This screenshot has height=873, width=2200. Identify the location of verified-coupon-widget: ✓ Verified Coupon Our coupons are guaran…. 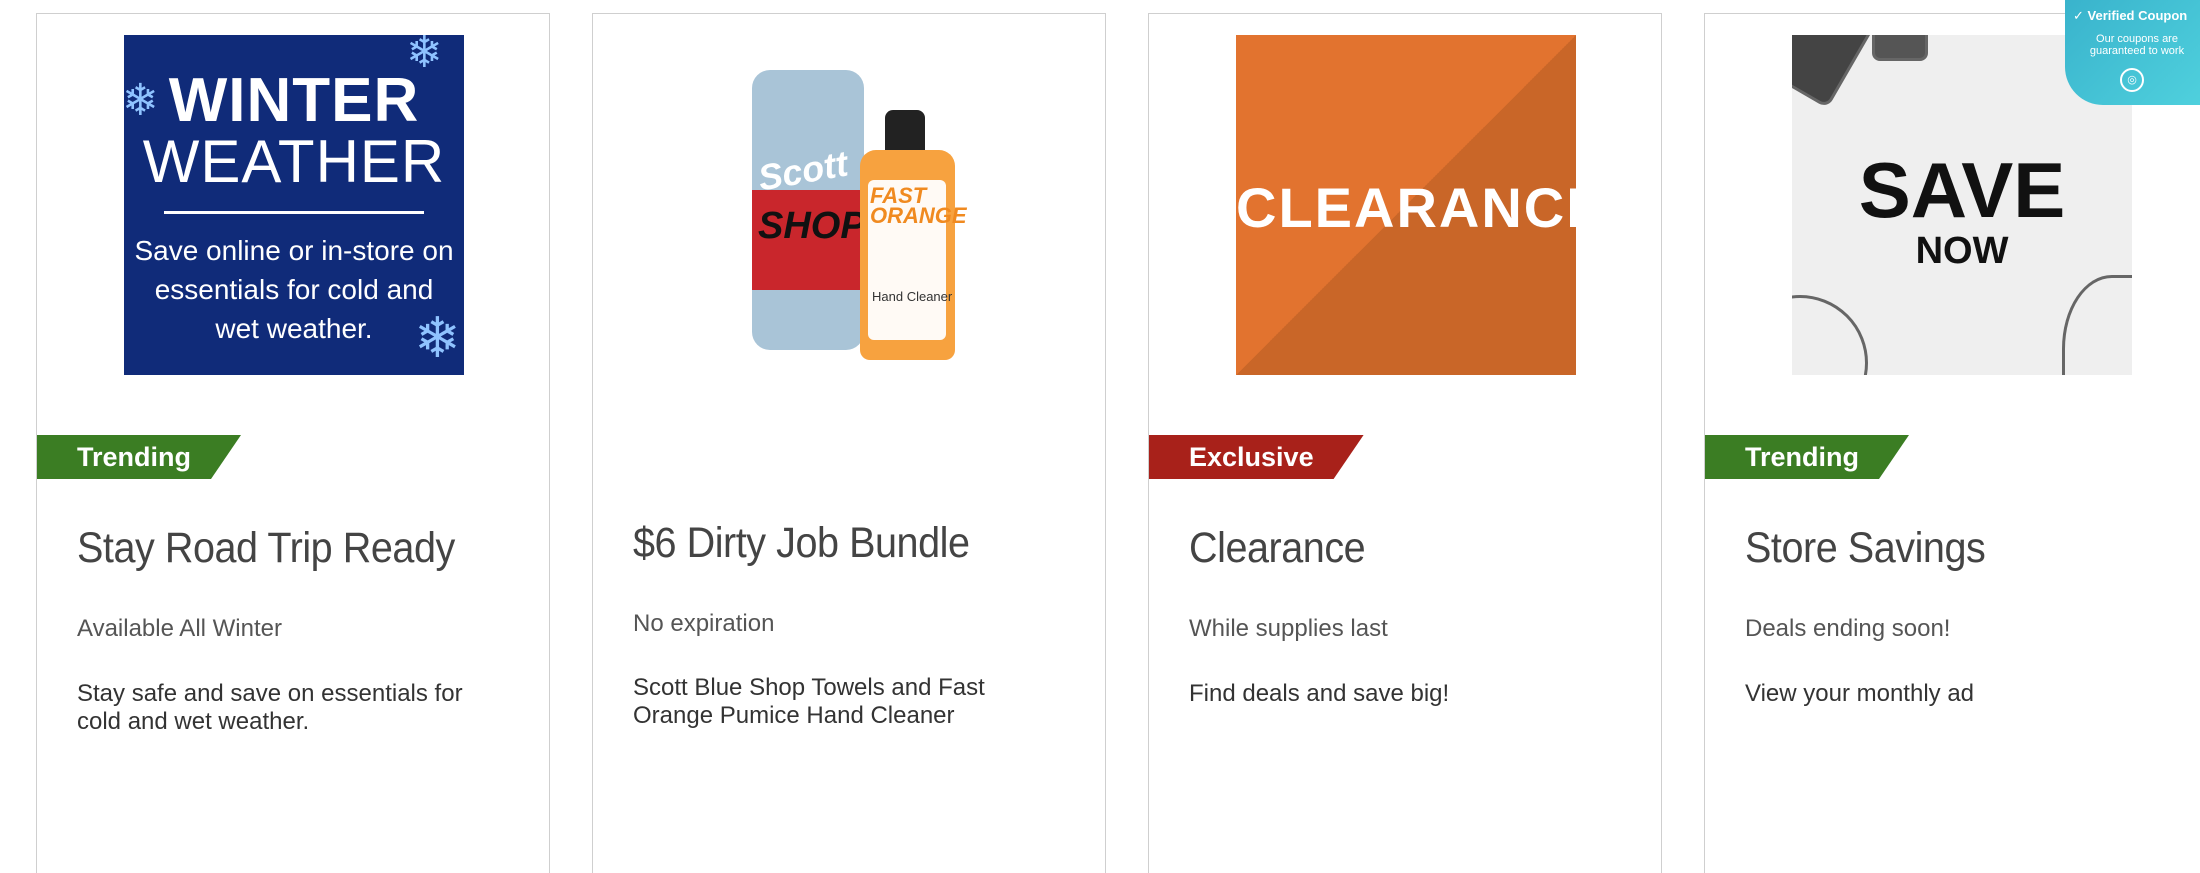
(2132, 52).